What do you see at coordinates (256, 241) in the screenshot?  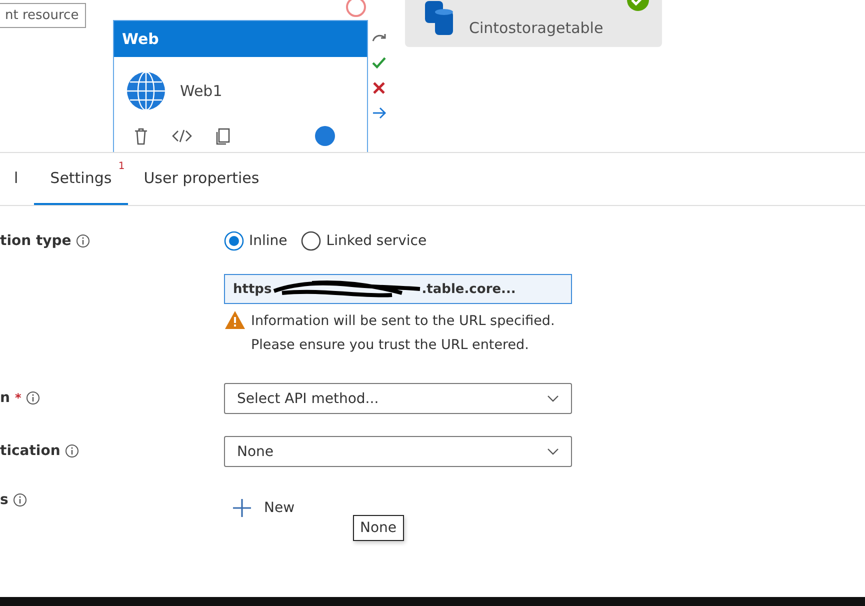 I see `radio-option: Inline` at bounding box center [256, 241].